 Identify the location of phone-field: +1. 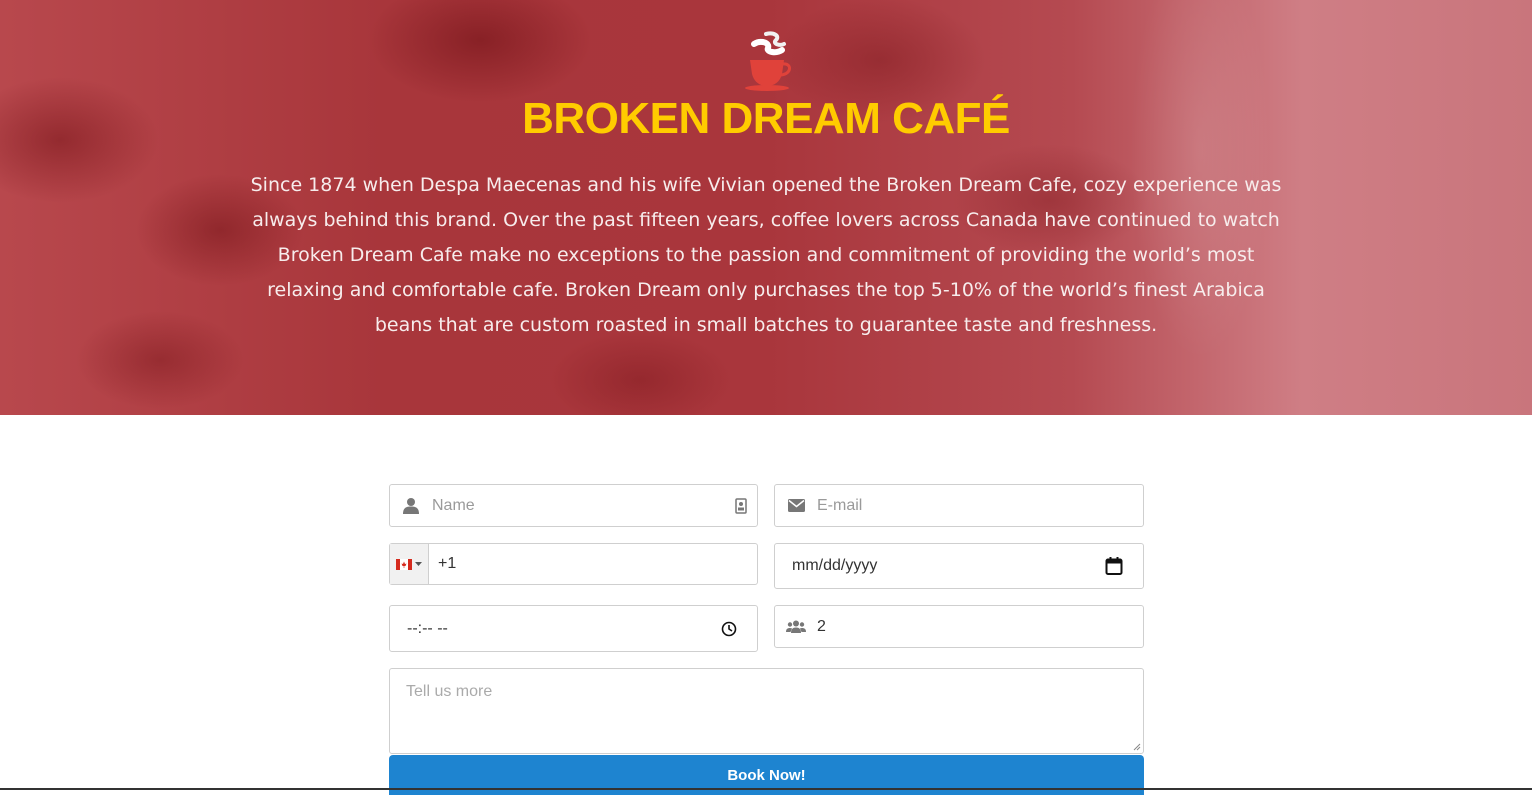
(573, 564).